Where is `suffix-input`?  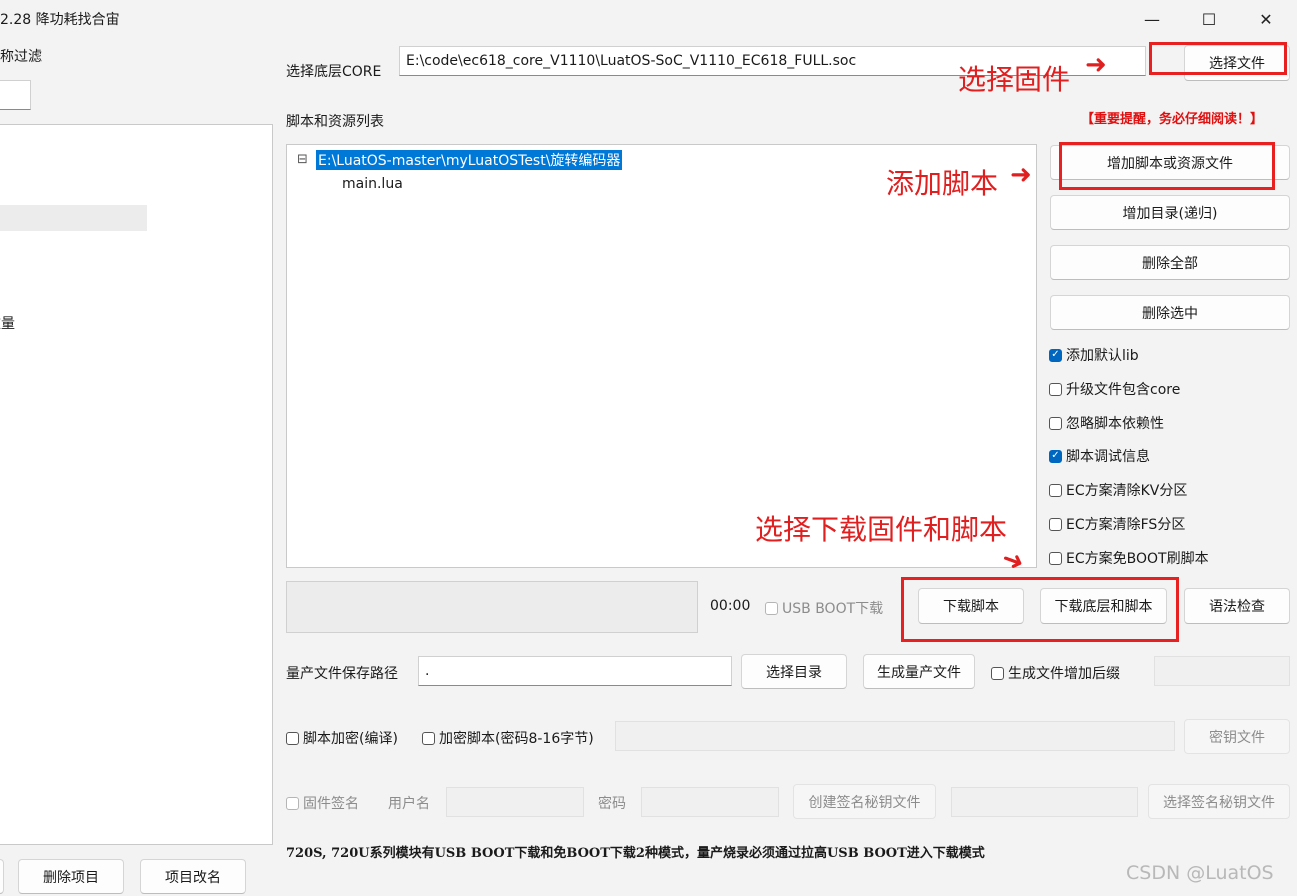 suffix-input is located at coordinates (1222, 671).